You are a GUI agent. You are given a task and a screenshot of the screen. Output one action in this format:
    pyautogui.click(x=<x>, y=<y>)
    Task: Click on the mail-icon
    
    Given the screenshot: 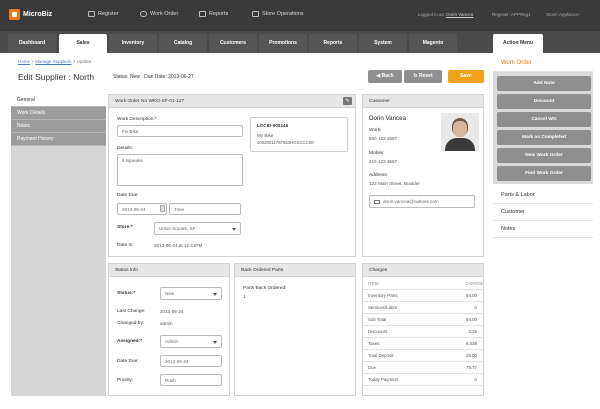 What is the action you would take?
    pyautogui.click(x=377, y=201)
    